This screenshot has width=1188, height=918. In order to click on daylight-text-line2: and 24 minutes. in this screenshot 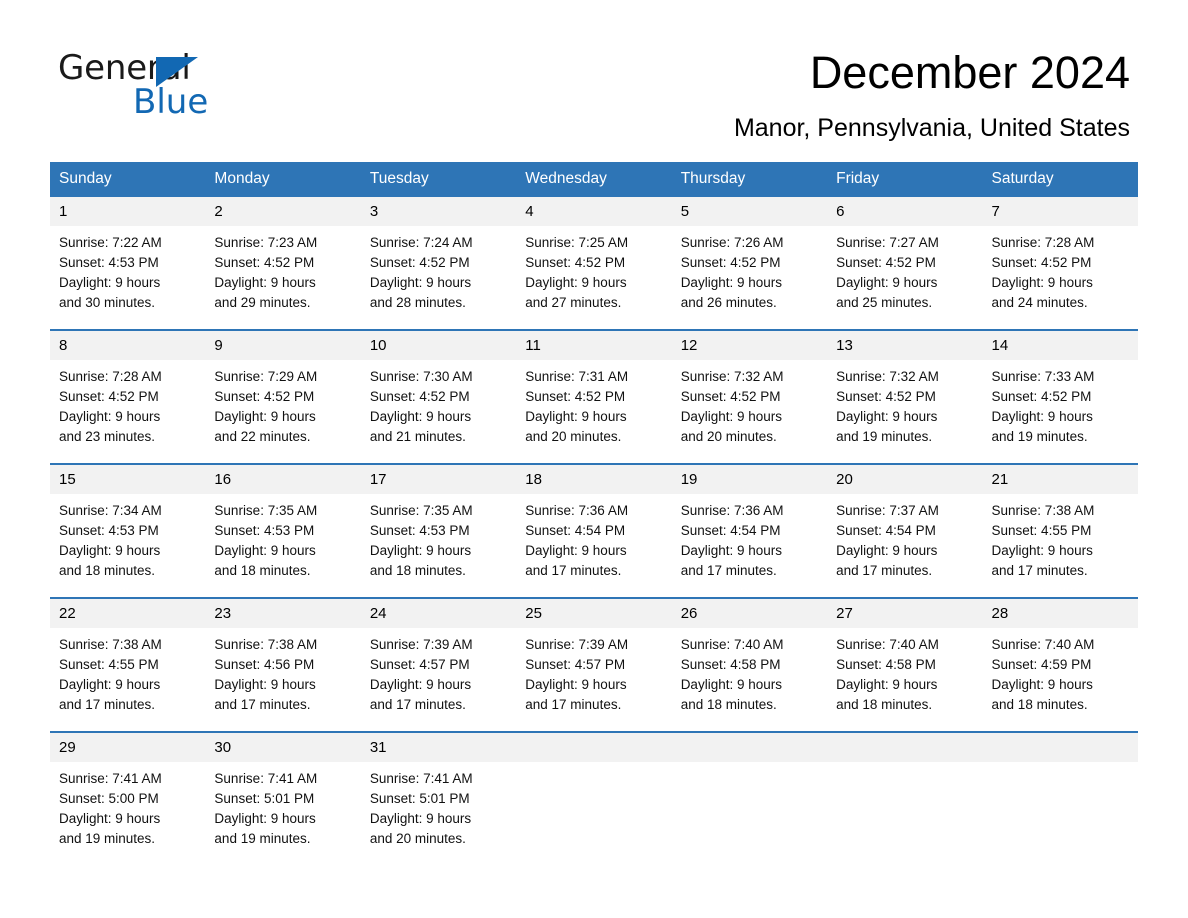, I will do `click(1039, 302)`.